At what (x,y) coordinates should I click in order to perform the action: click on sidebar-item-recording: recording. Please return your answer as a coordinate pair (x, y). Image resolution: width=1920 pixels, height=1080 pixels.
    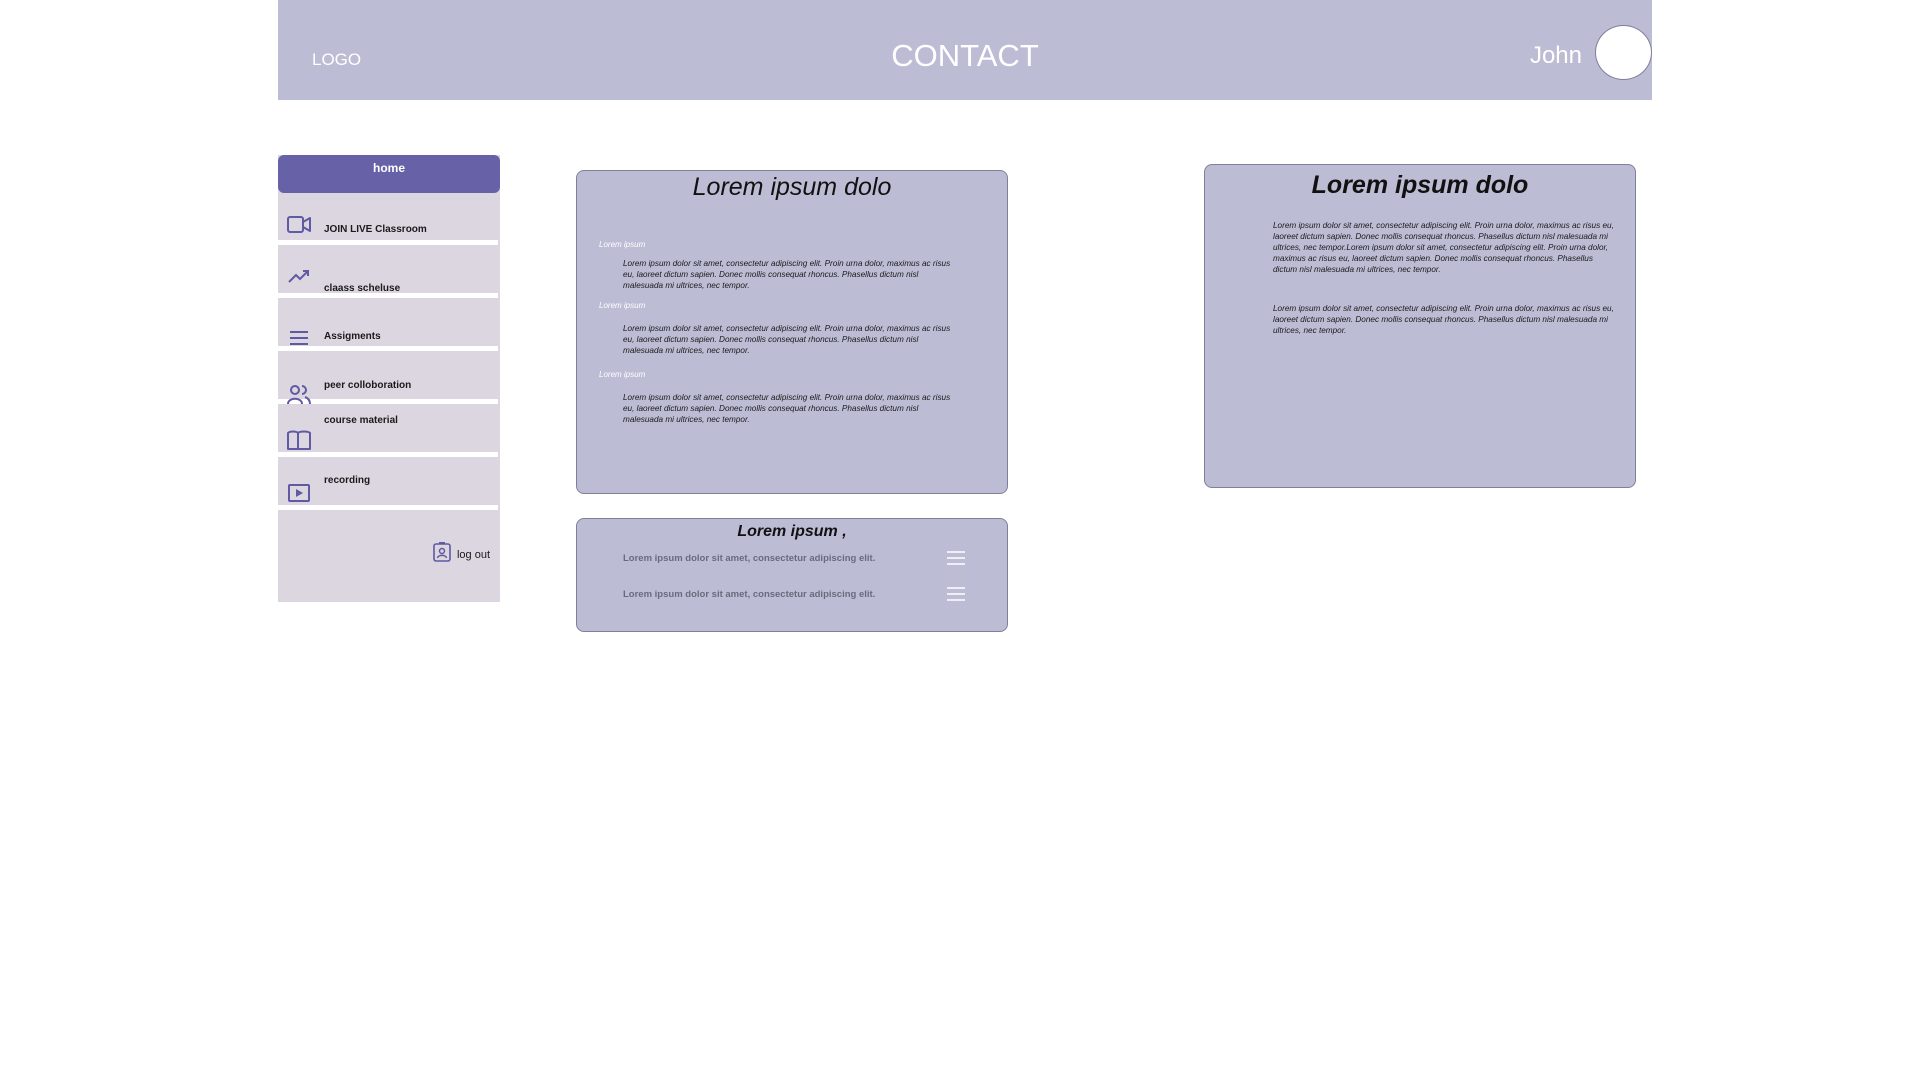
    Looking at the image, I should click on (388, 486).